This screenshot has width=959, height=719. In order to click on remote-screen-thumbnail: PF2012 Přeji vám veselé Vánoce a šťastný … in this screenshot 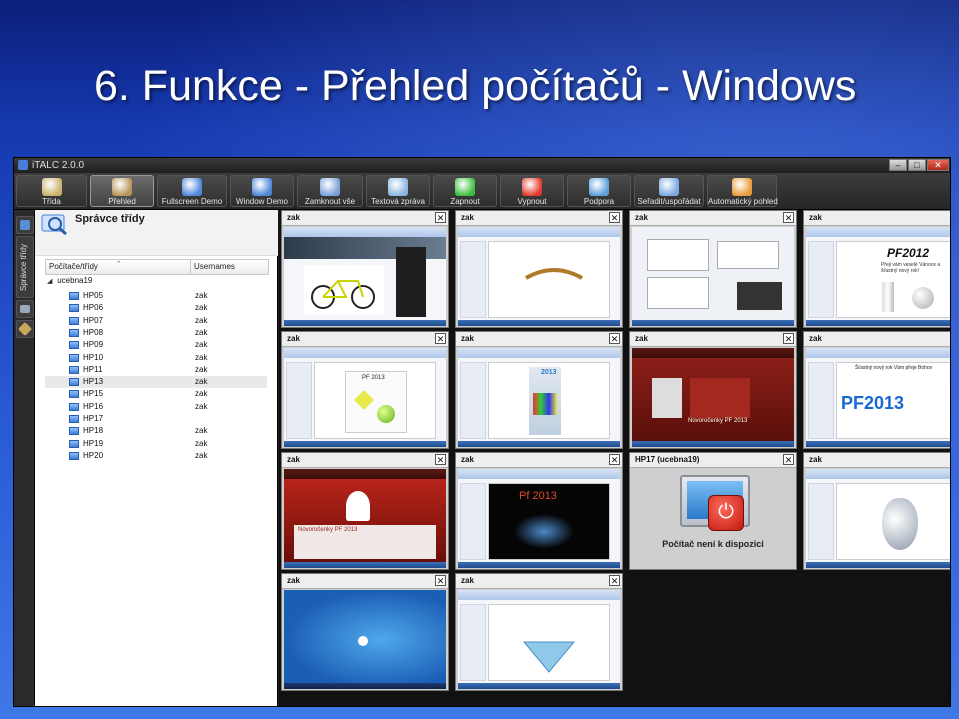, I will do `click(878, 276)`.